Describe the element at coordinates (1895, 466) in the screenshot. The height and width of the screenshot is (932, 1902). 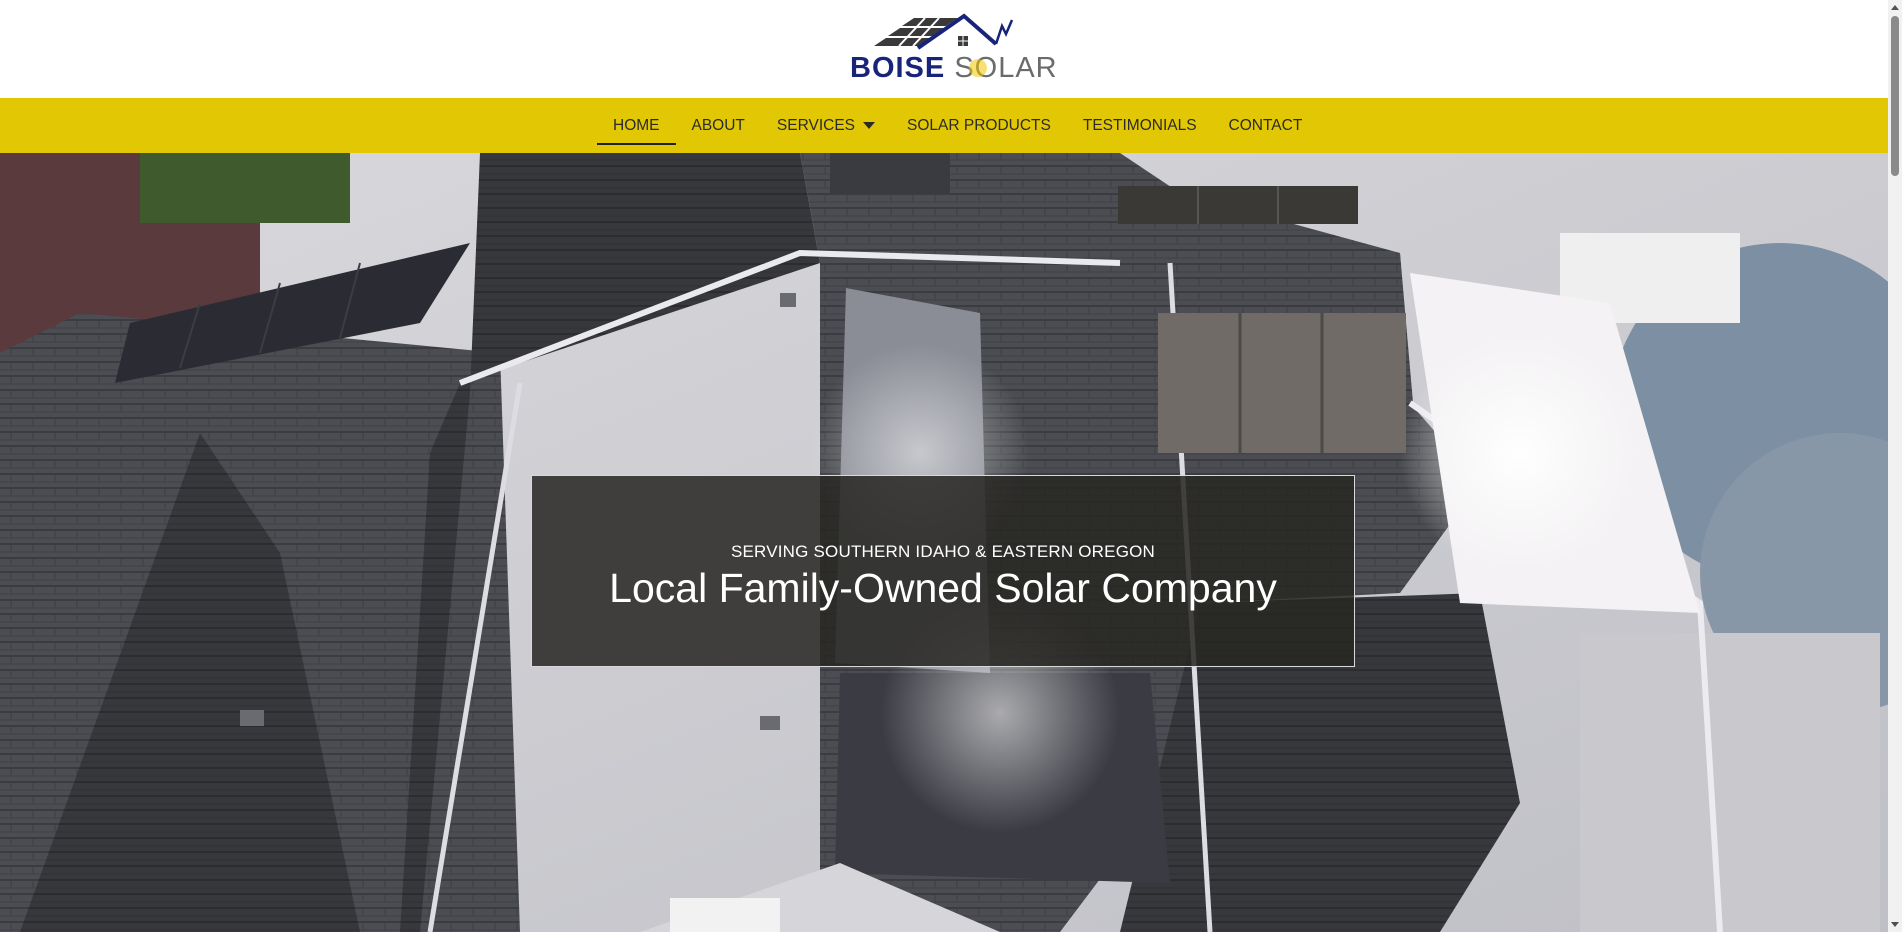
I see `page-scrollbar` at that location.